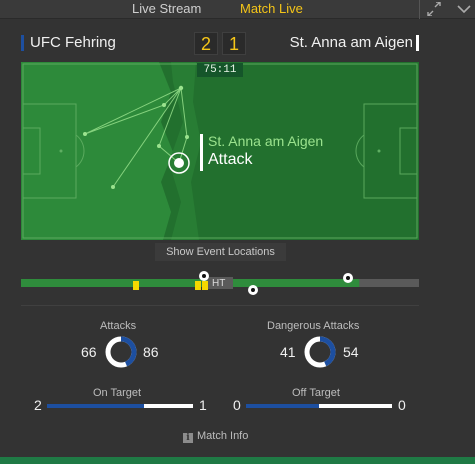  I want to click on on-target-home-value: 2, so click(38, 405).